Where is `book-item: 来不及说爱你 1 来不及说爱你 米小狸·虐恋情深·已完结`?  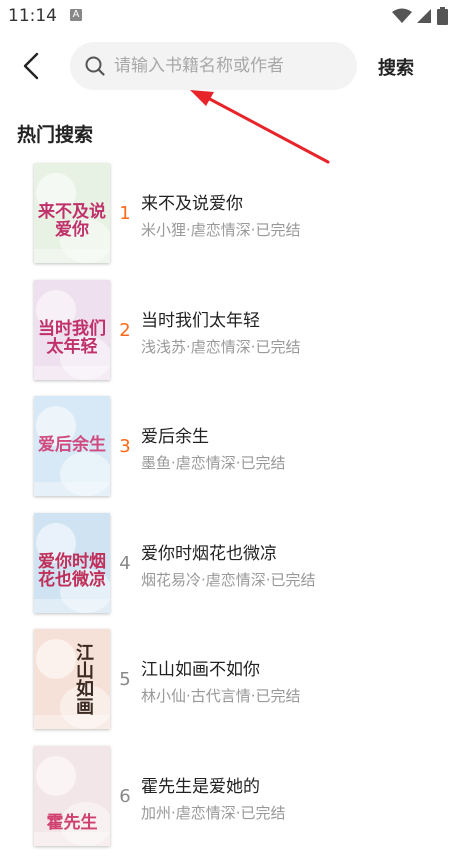 book-item: 来不及说爱你 1 来不及说爱你 米小狸·虐恋情深·已完结 is located at coordinates (228, 221).